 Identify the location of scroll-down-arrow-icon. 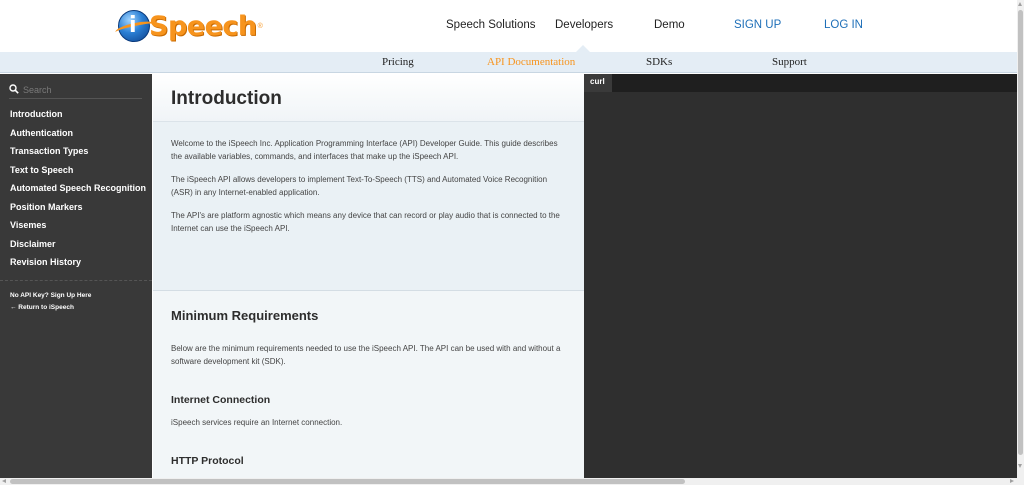
(1020, 466).